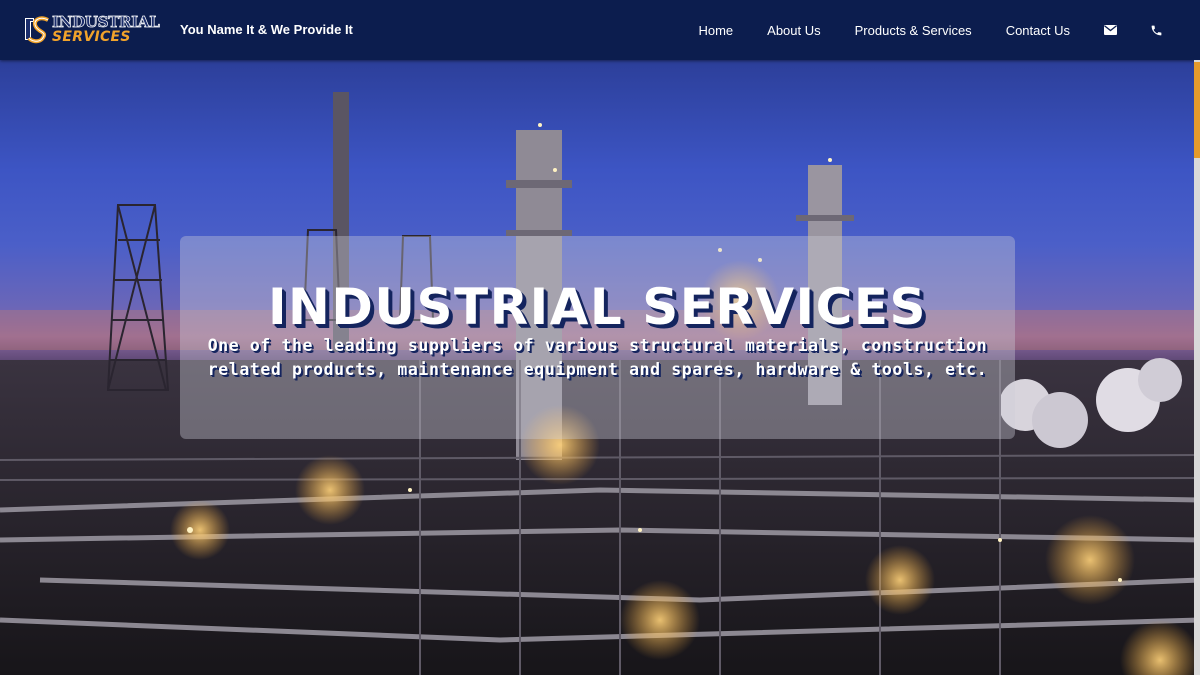  What do you see at coordinates (106, 21) in the screenshot?
I see `logo-top-text: INDUSTRIAL` at bounding box center [106, 21].